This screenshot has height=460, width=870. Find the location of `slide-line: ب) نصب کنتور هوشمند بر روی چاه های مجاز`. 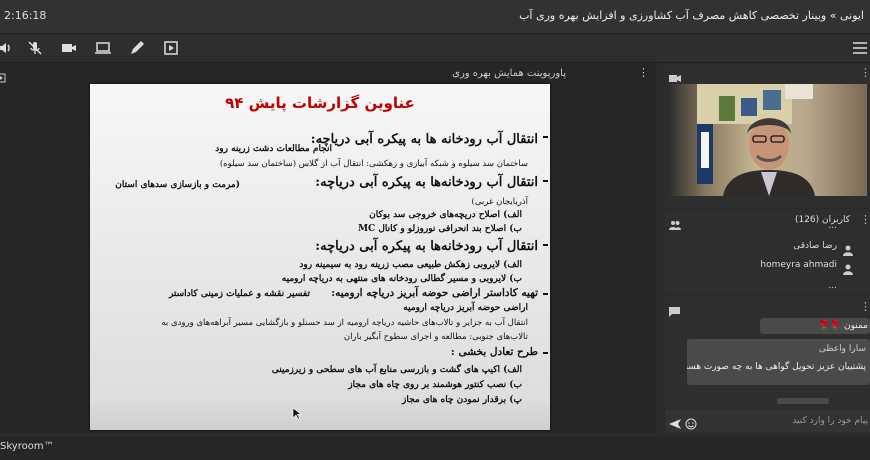

slide-line: ب) نصب کنتور هوشمند بر روی چاه های مجاز is located at coordinates (435, 385).